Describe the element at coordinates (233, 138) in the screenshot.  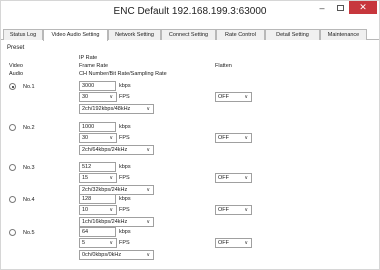
I see `flatten-select-2: OFF ∨` at that location.